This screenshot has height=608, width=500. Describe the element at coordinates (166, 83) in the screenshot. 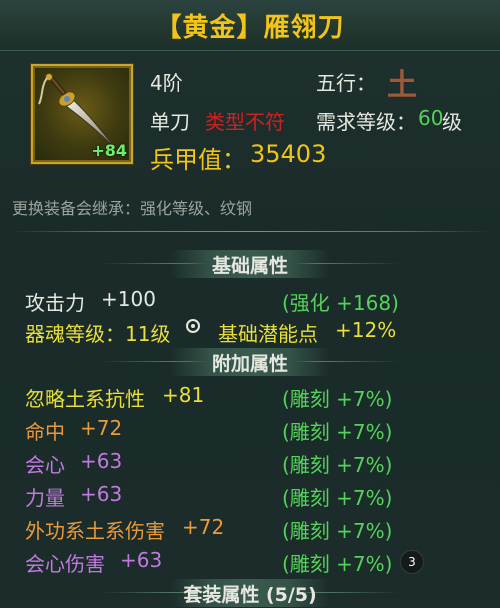

I see `item-tier: 4阶` at that location.